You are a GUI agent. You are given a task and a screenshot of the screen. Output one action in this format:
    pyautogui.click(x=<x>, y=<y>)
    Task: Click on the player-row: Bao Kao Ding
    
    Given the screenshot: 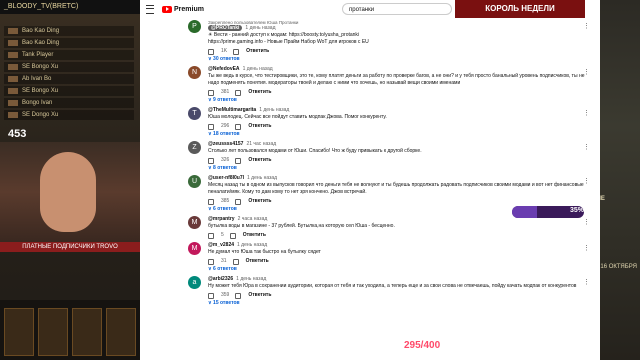 What is the action you would take?
    pyautogui.click(x=69, y=31)
    